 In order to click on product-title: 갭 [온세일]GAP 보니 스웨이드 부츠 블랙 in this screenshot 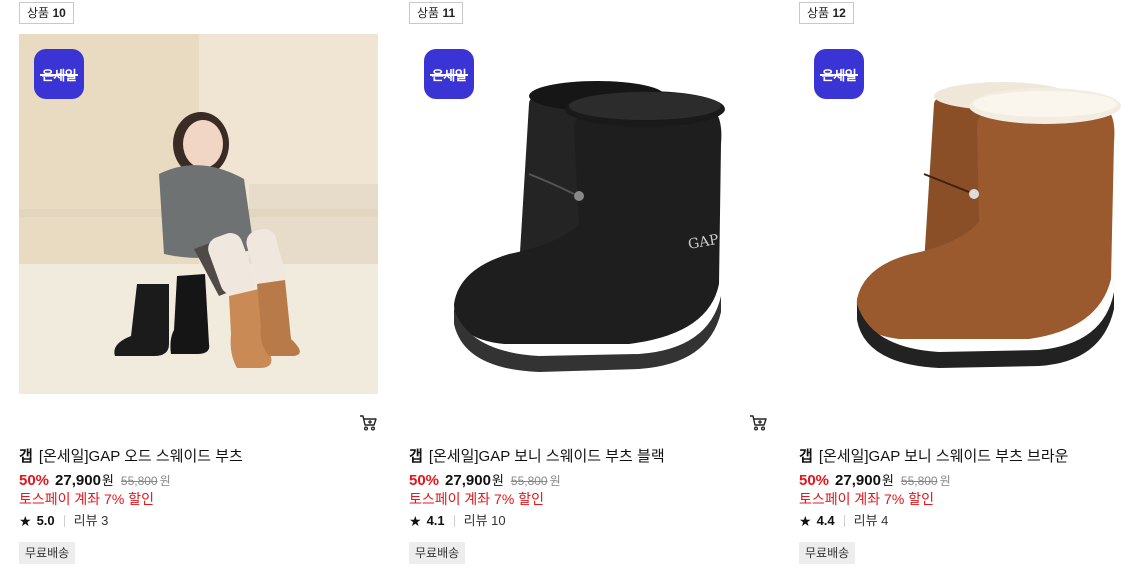, I will do `click(589, 457)`.